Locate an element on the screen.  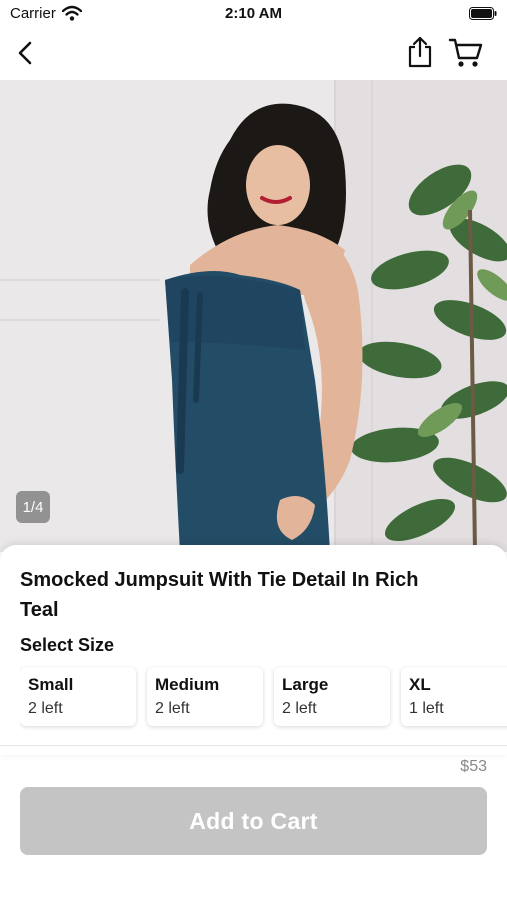
chevron-left-icon is located at coordinates (25, 53).